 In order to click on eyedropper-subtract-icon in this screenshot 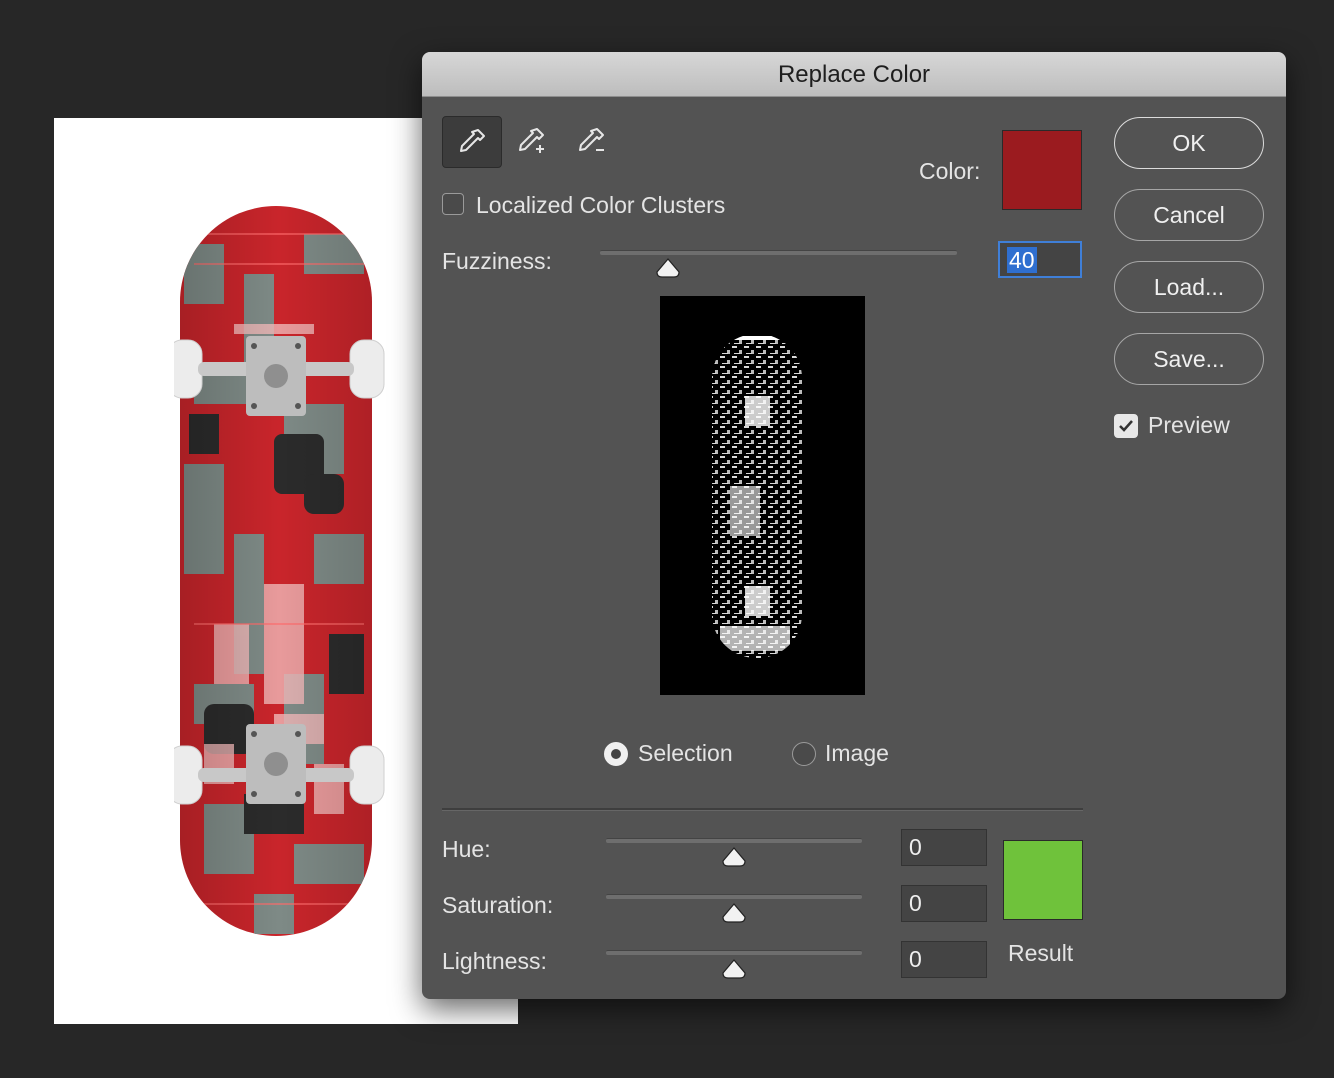, I will do `click(591, 139)`.